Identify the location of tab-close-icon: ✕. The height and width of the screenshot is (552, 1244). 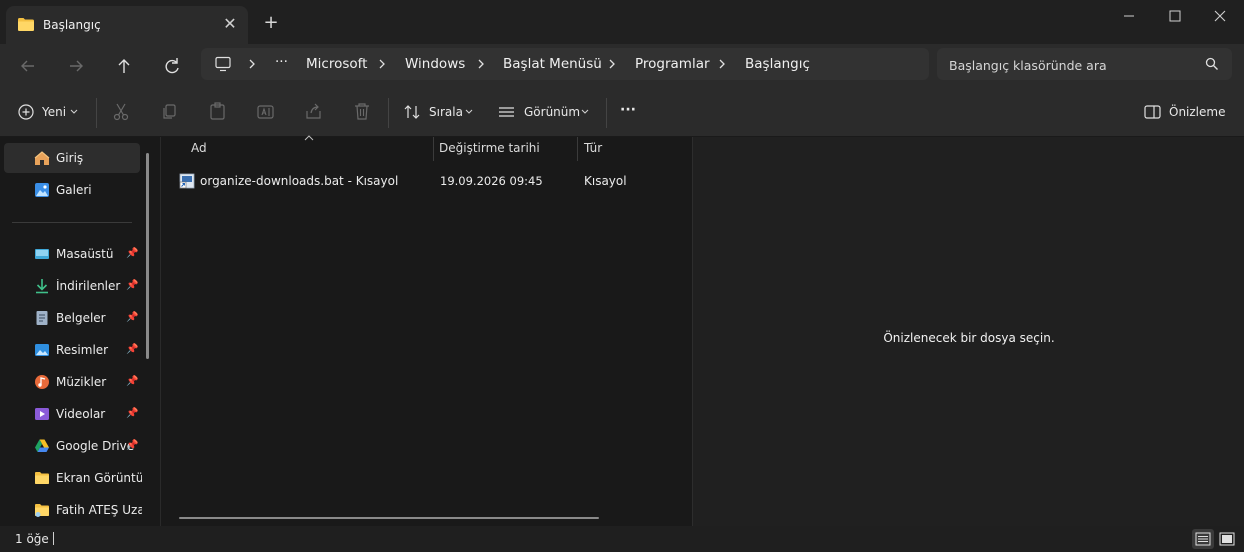
(230, 24).